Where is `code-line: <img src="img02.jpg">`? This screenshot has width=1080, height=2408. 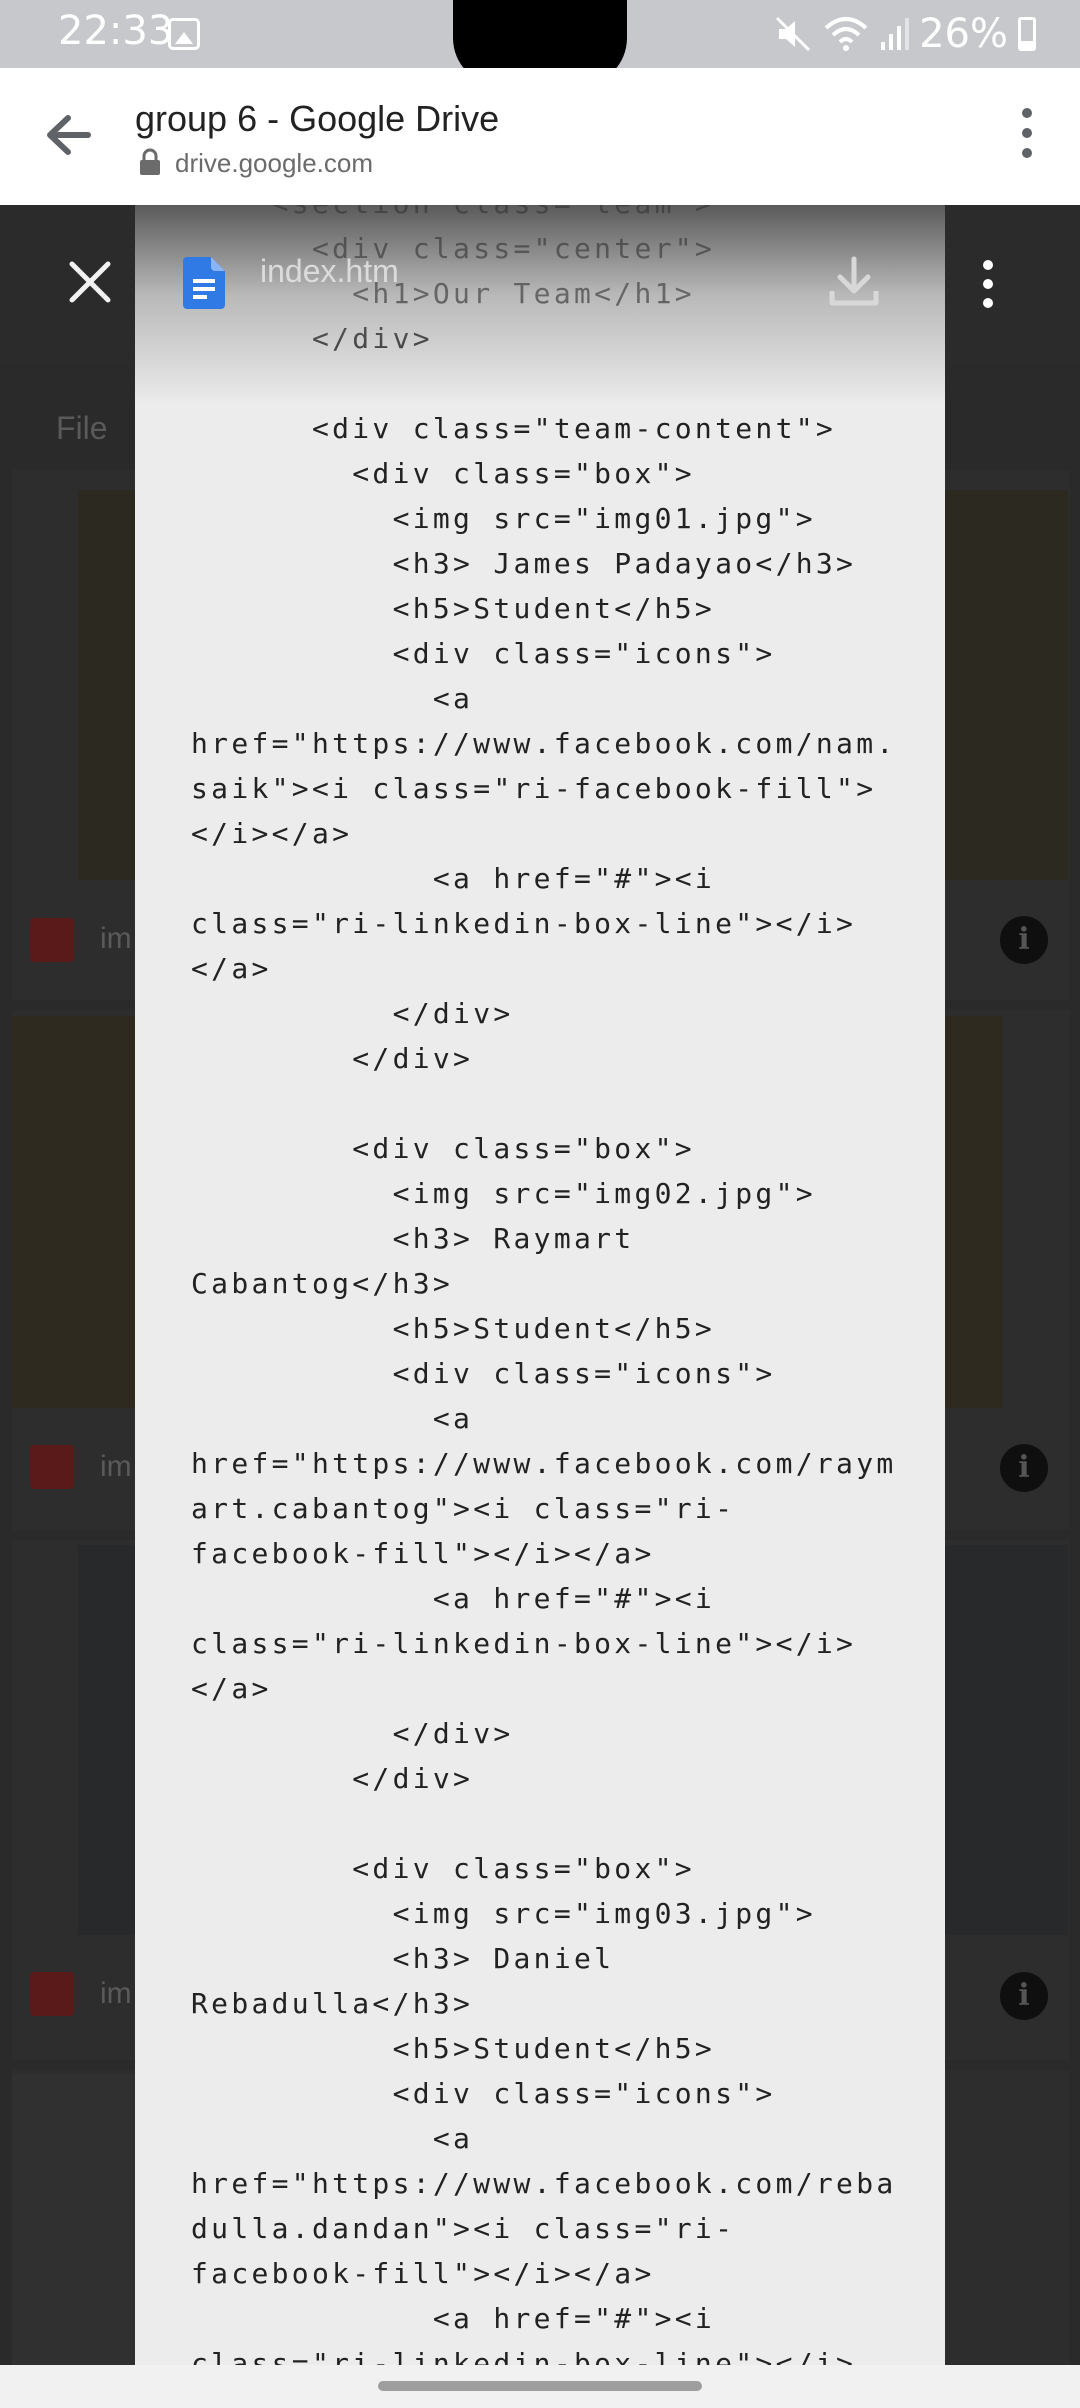
code-line: <img src="img02.jpg"> is located at coordinates (503, 1193).